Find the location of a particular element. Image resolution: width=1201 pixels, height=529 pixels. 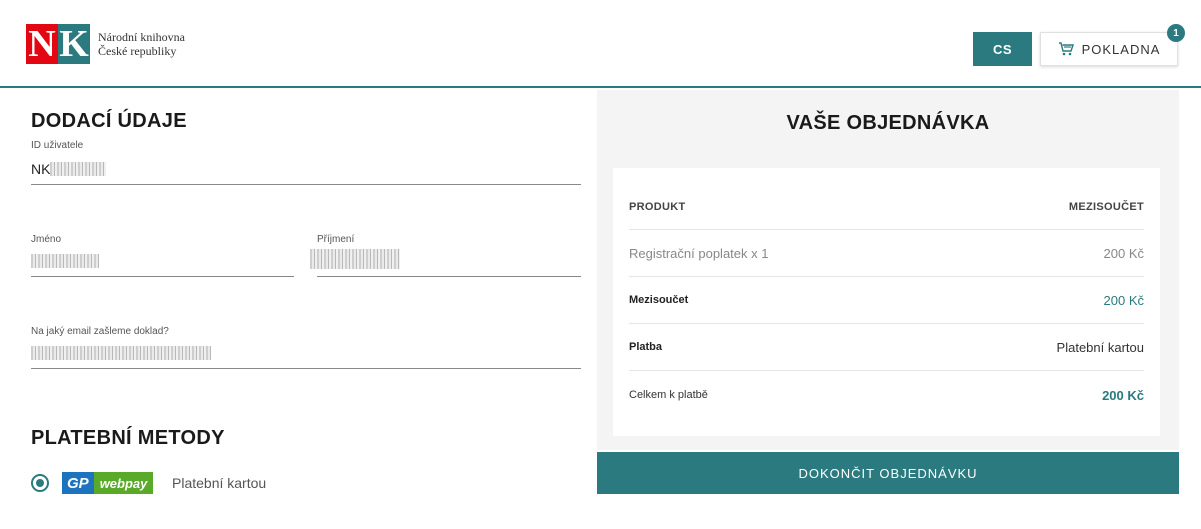

col-product-header: PRODUKT is located at coordinates (657, 206).